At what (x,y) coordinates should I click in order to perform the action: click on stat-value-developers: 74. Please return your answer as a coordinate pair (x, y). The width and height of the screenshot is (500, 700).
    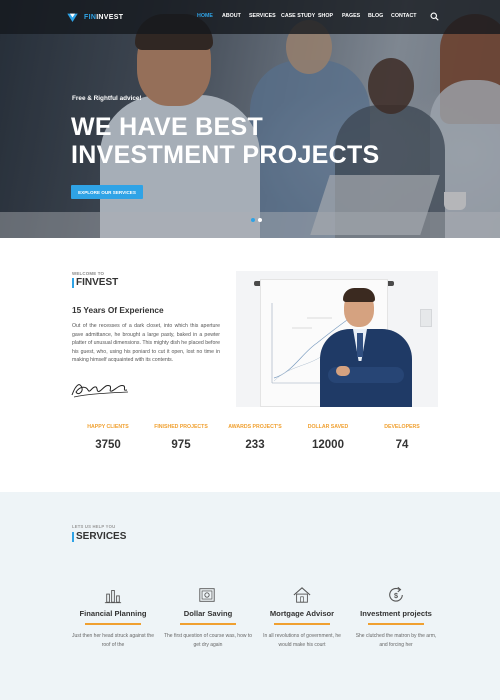
    Looking at the image, I should click on (402, 445).